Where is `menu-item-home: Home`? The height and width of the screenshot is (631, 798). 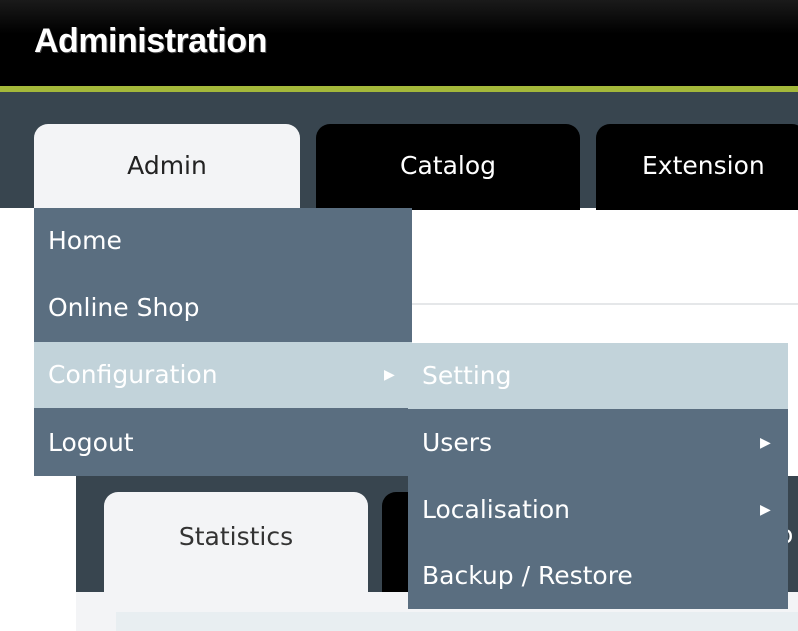
menu-item-home: Home is located at coordinates (223, 241).